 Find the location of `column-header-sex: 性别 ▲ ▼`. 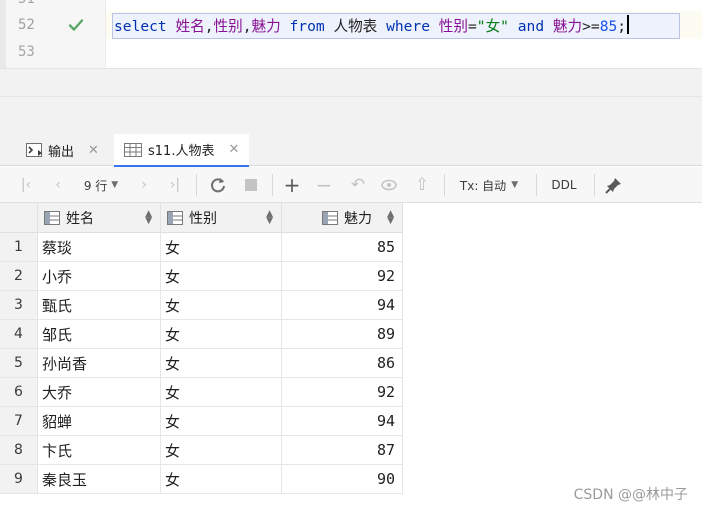

column-header-sex: 性别 ▲ ▼ is located at coordinates (221, 218).